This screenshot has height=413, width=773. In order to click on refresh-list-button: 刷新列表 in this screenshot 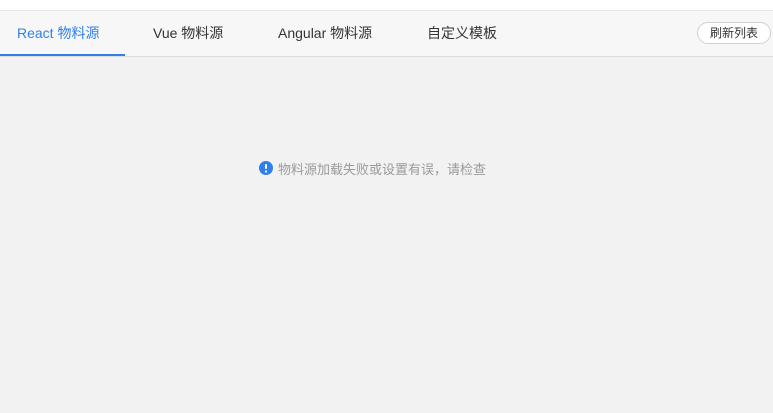, I will do `click(734, 33)`.